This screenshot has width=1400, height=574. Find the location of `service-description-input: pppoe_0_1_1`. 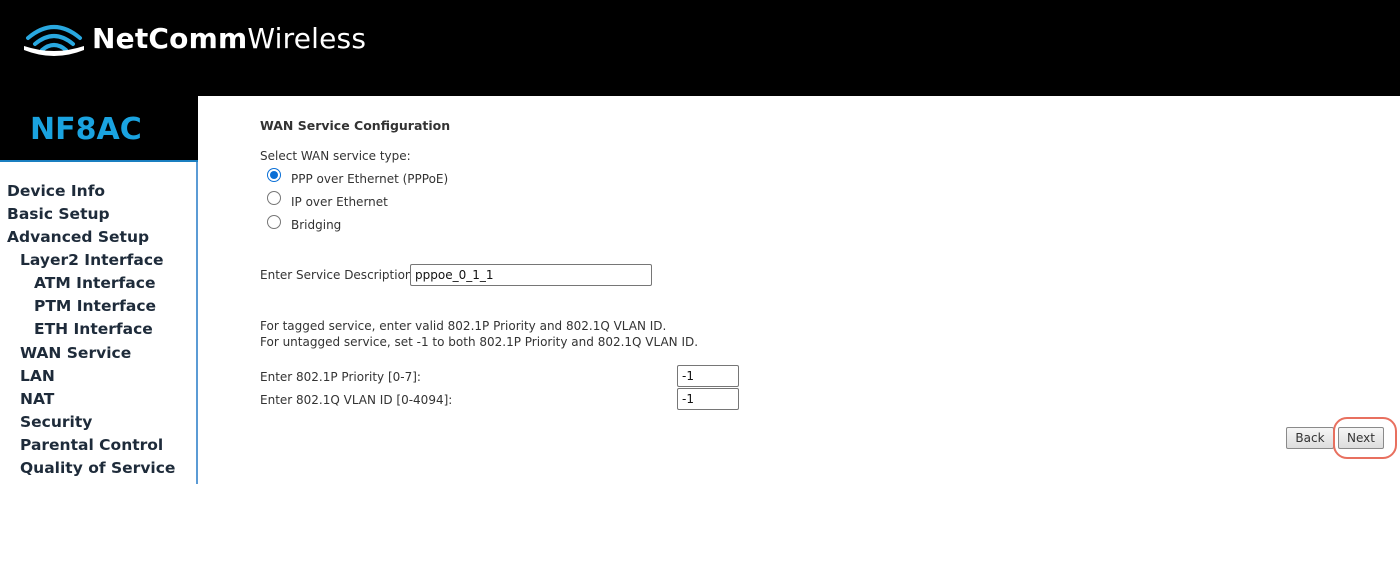

service-description-input: pppoe_0_1_1 is located at coordinates (531, 275).